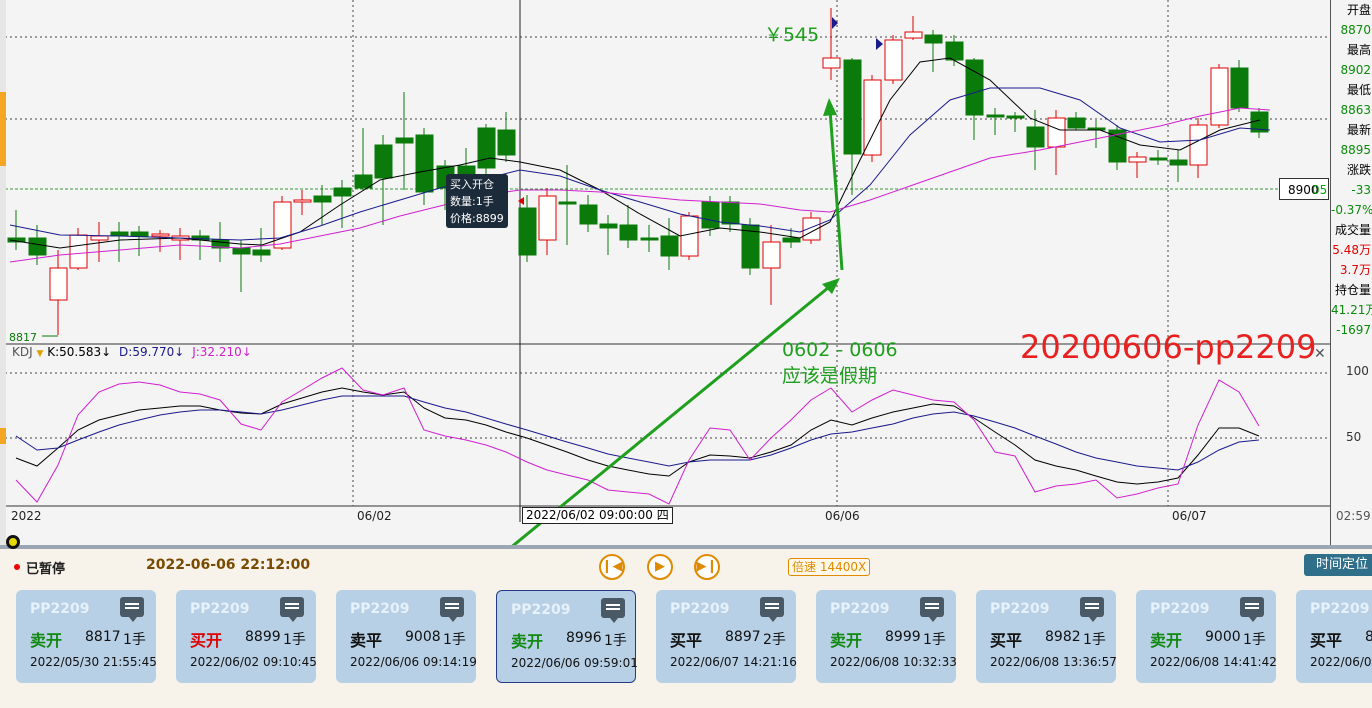 The height and width of the screenshot is (708, 1372). What do you see at coordinates (886, 636) in the screenshot?
I see `trade-card: PP2209 卖开 8999 1手 2022/06/08 10:32:33` at bounding box center [886, 636].